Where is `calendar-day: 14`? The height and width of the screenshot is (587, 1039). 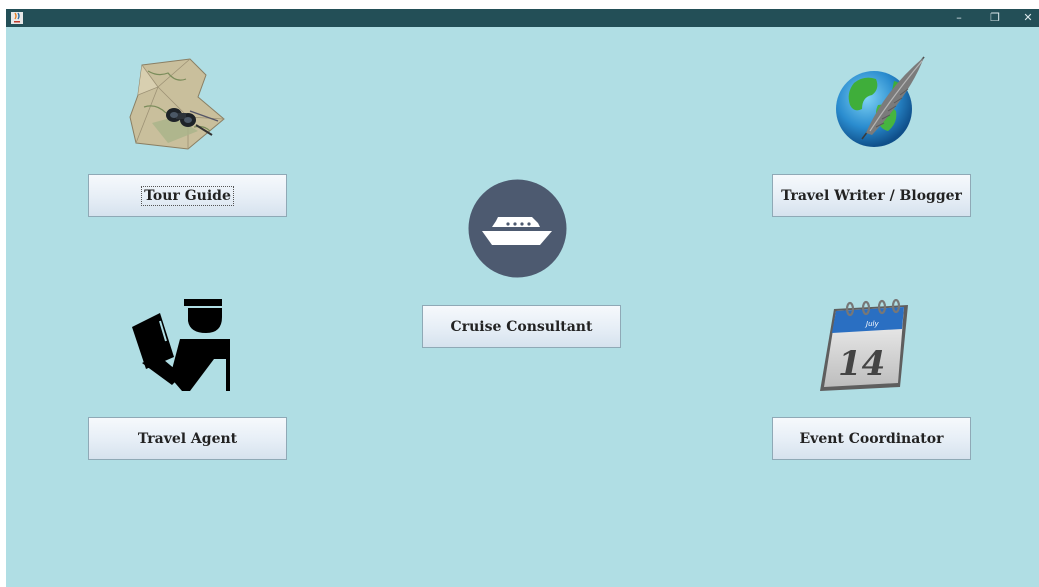 calendar-day: 14 is located at coordinates (861, 364).